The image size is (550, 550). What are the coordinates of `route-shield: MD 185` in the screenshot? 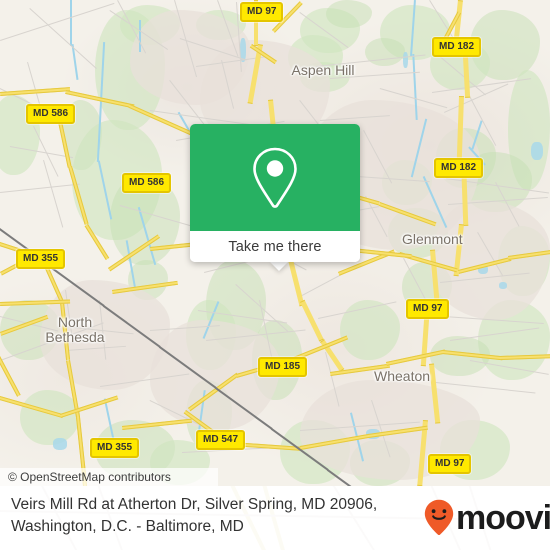 It's located at (283, 367).